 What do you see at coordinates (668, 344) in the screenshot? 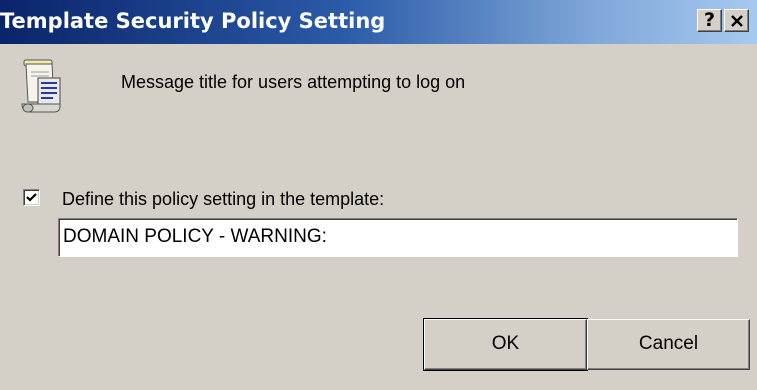
I see `cancel-button: Cancel` at bounding box center [668, 344].